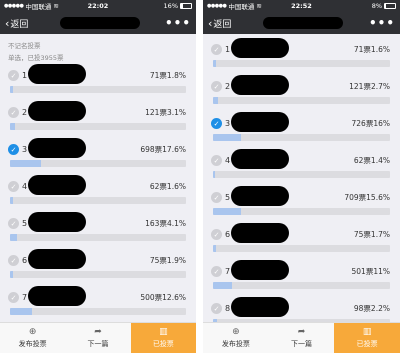  I want to click on option-number: 3, so click(228, 123).